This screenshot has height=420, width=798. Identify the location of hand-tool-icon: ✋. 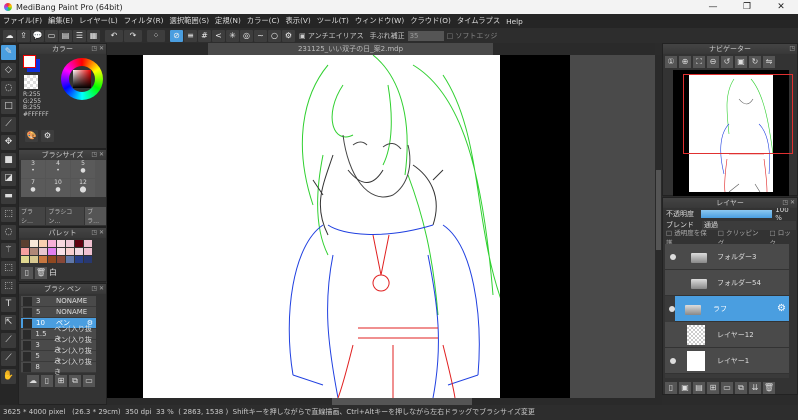
(8, 376).